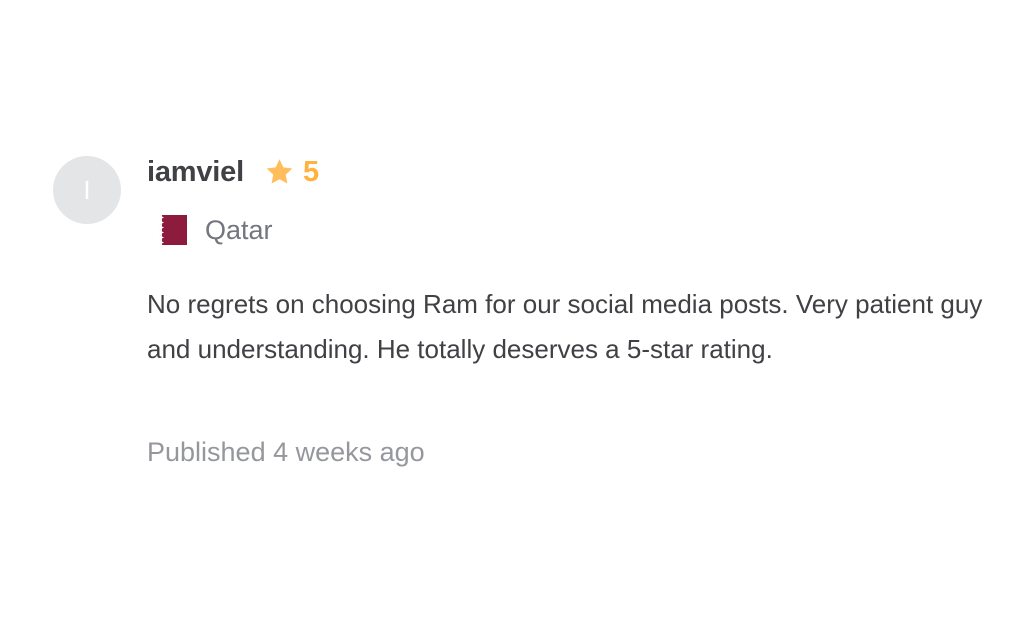 This screenshot has width=1024, height=629. What do you see at coordinates (167, 230) in the screenshot?
I see `qatar-flag-icon` at bounding box center [167, 230].